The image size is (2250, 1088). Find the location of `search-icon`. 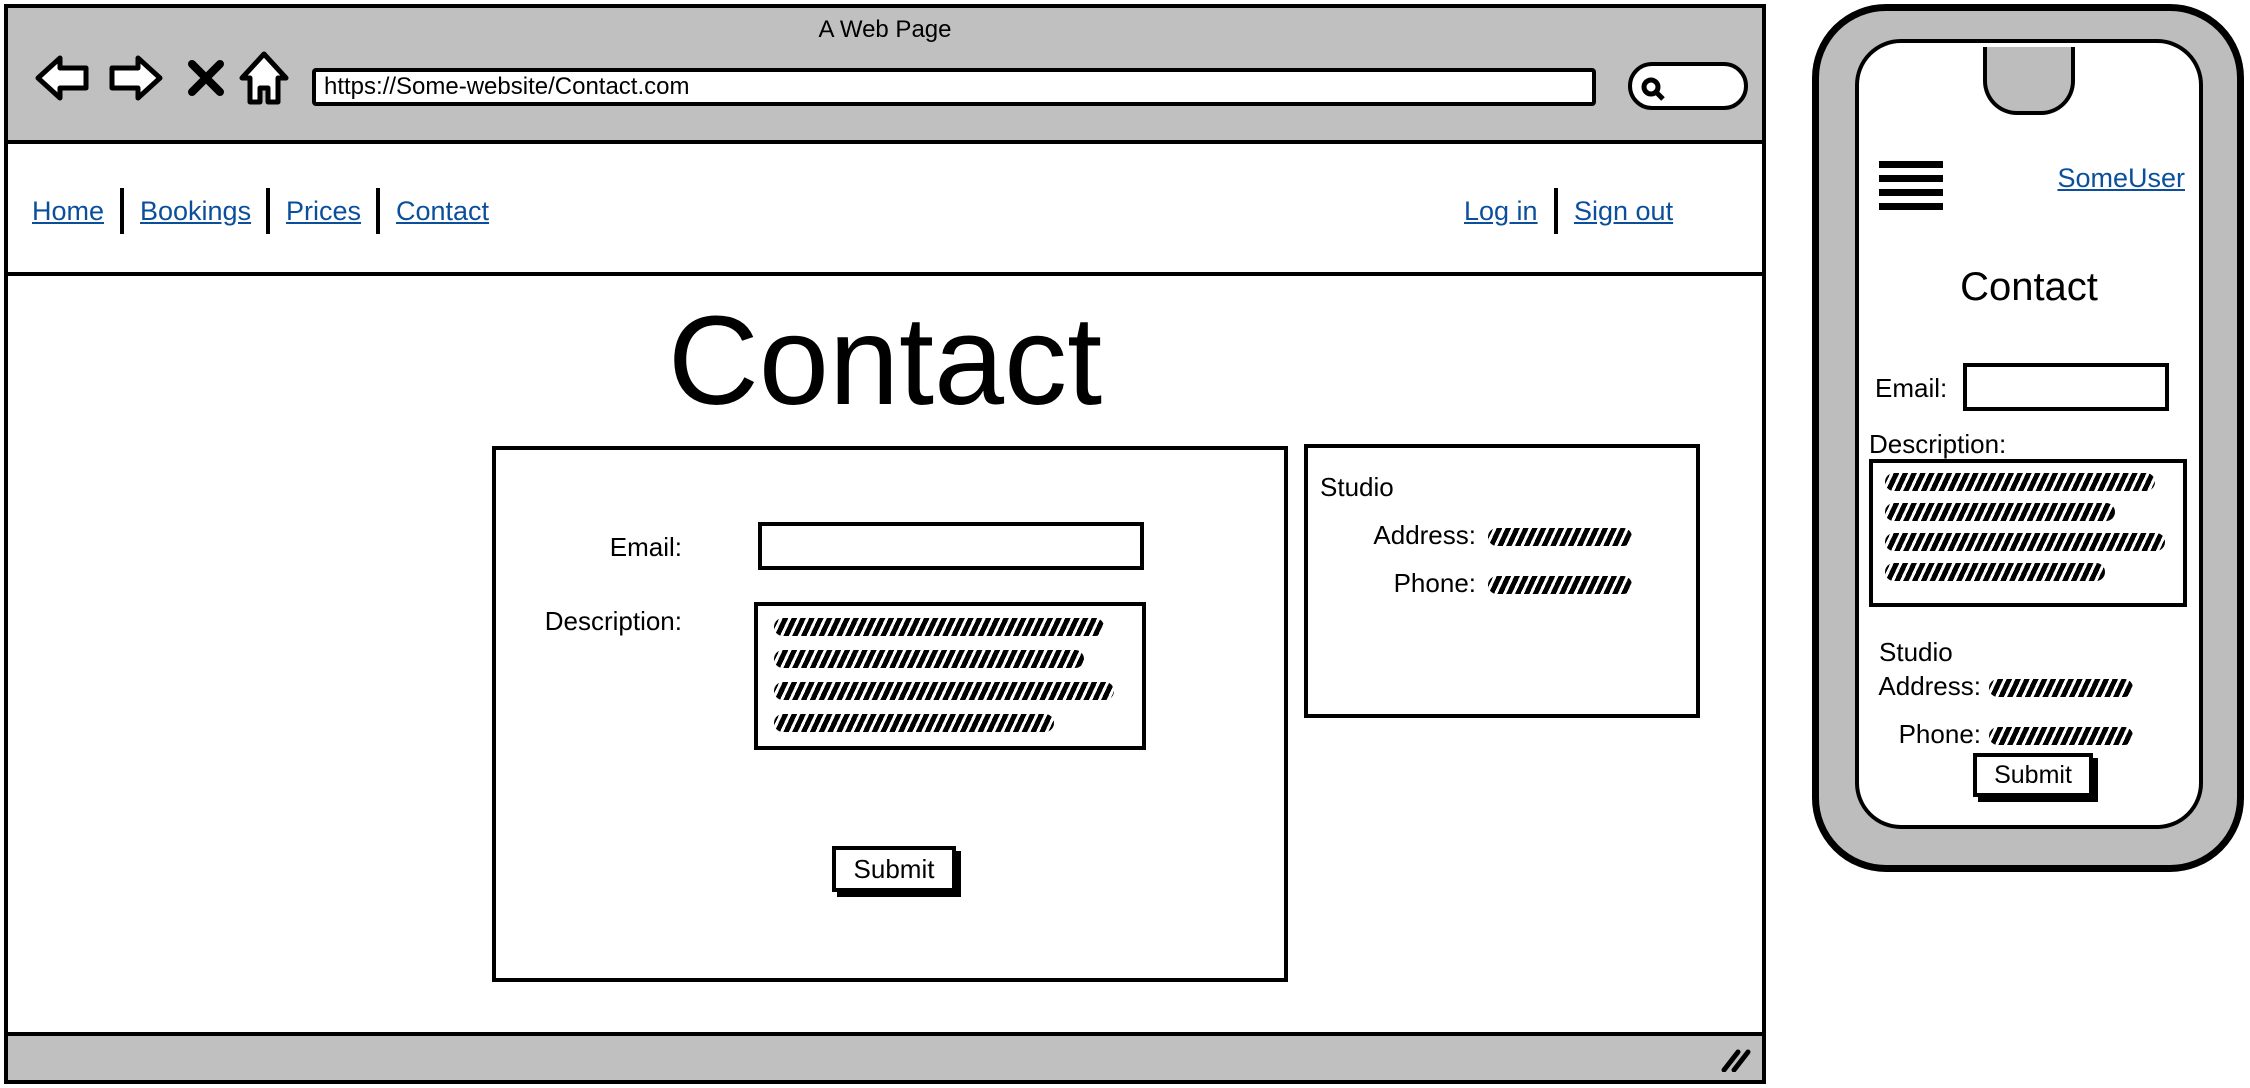

search-icon is located at coordinates (1653, 89).